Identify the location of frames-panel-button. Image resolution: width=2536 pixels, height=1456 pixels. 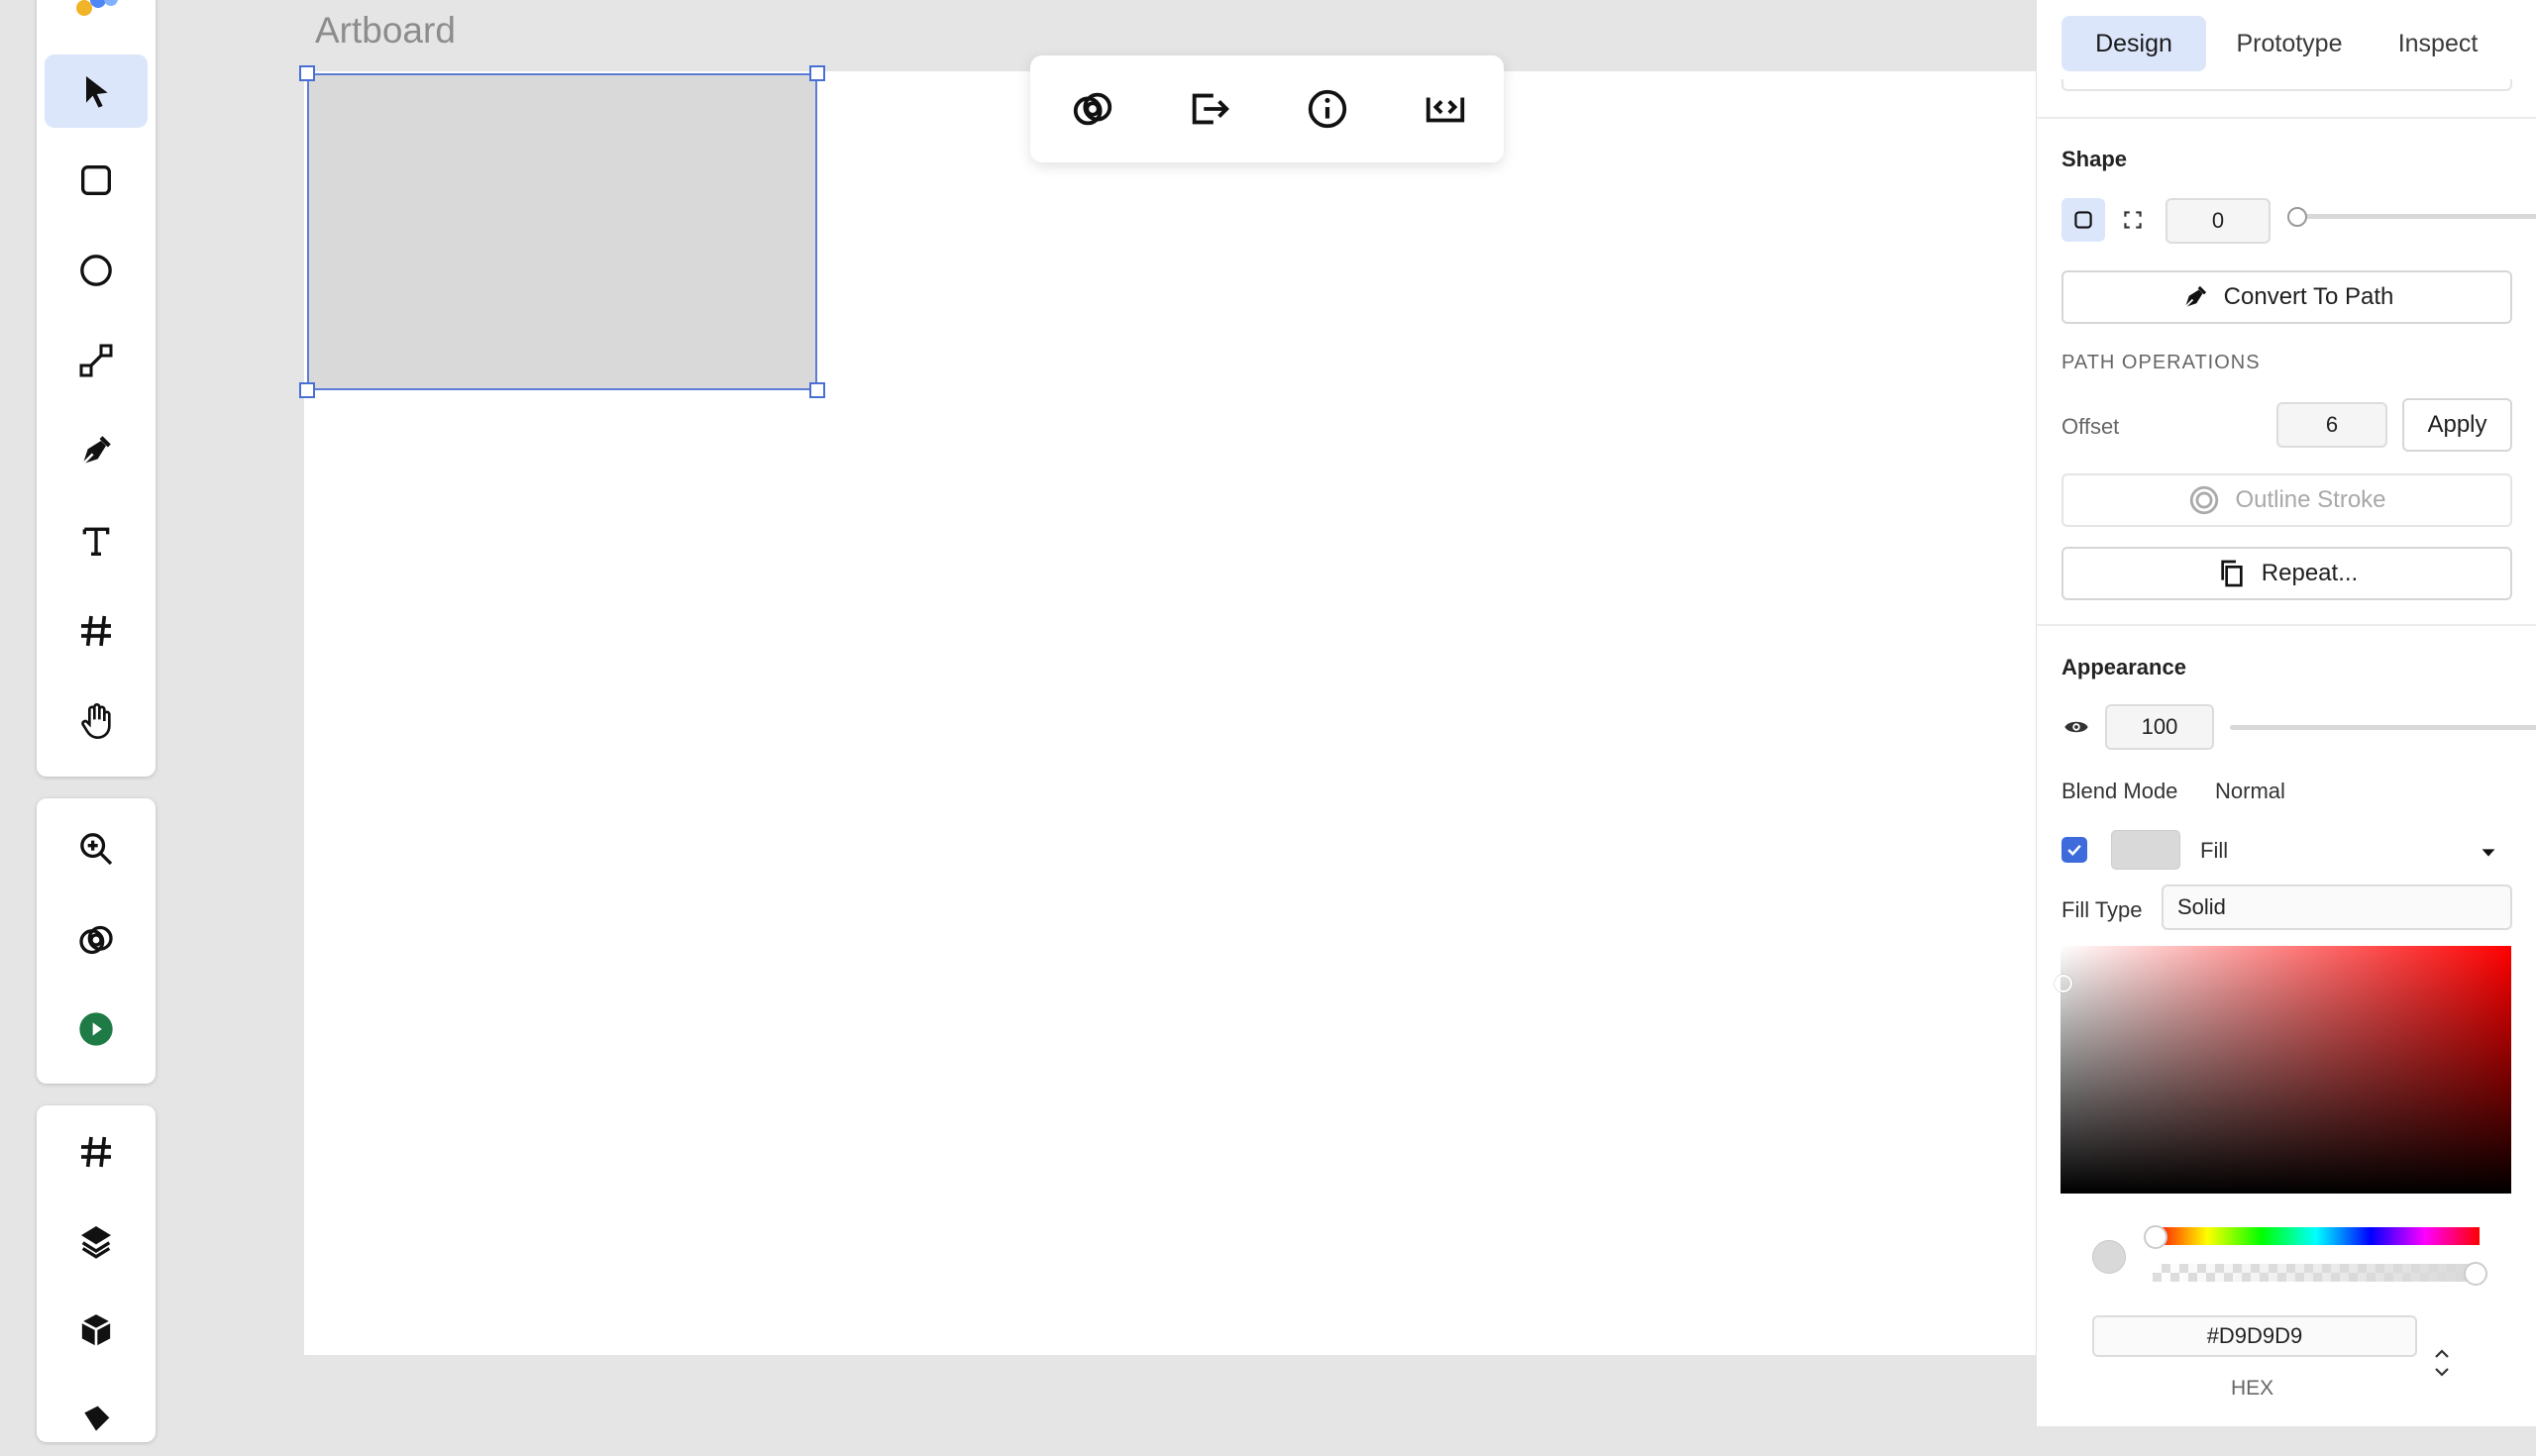
(96, 1152).